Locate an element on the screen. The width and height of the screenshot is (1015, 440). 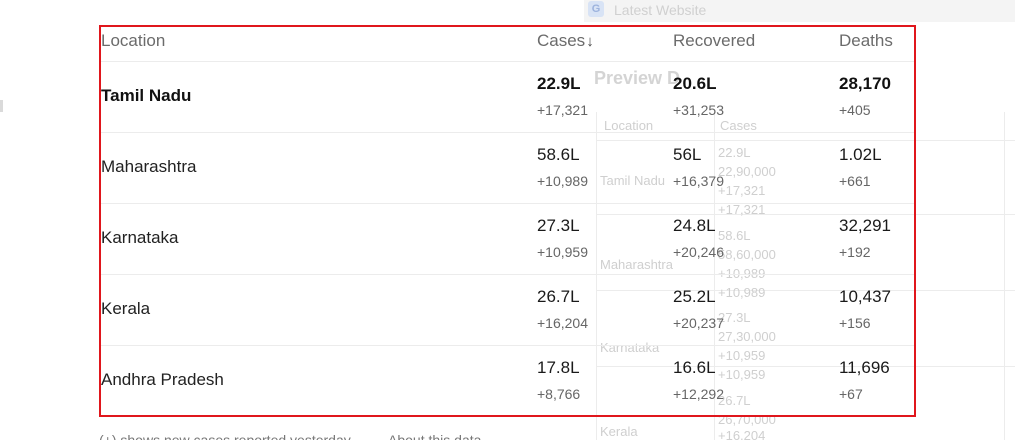
column-header-cases-label: Cases is located at coordinates (561, 40).